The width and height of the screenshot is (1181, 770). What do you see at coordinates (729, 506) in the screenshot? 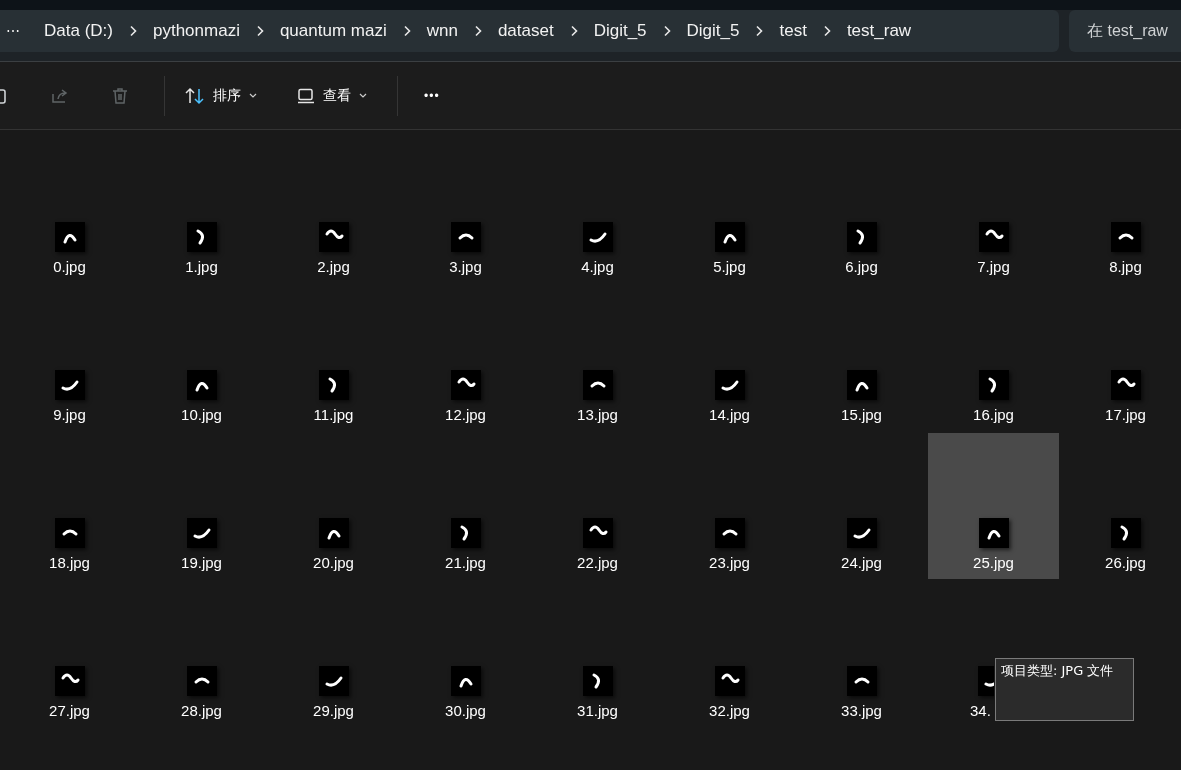
I see `file-item: 23.jpg` at bounding box center [729, 506].